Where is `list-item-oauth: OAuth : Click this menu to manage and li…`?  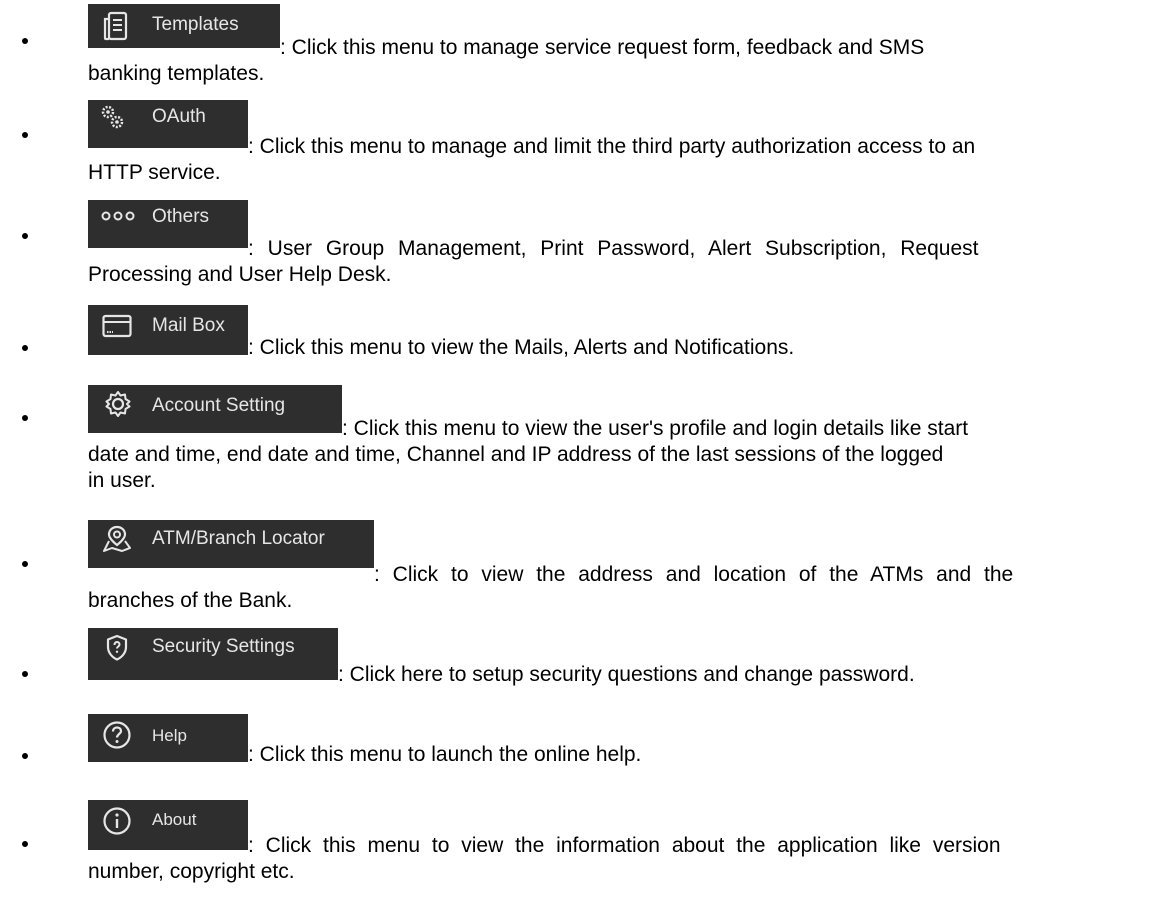 list-item-oauth: OAuth : Click this menu to manage and li… is located at coordinates (586, 150).